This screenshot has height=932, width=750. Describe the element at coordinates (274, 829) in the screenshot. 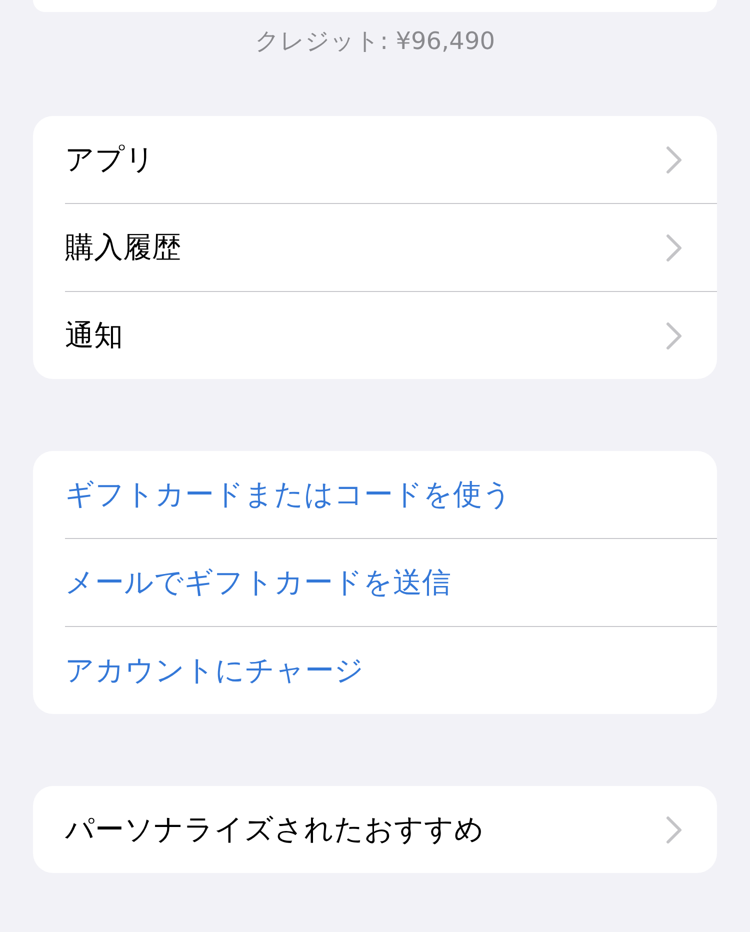

I see `row-label: パーソナライズされたおすすめ` at that location.